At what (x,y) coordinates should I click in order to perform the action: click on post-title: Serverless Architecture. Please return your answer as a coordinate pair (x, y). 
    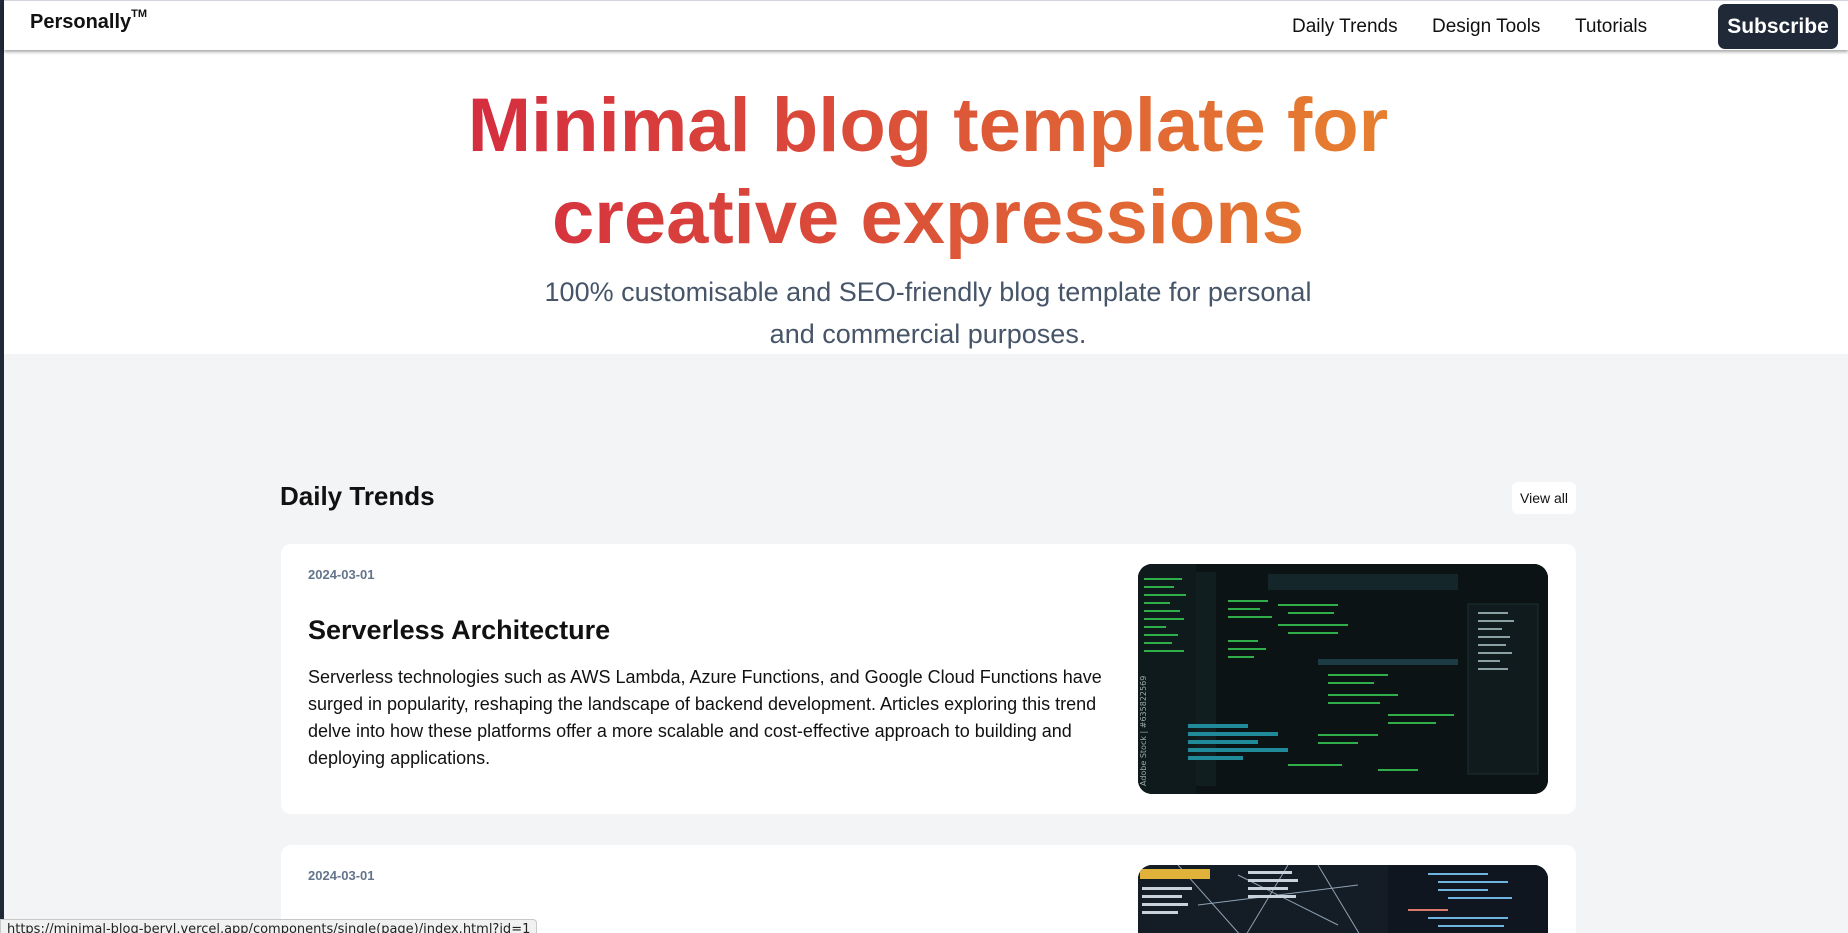
    Looking at the image, I should click on (459, 630).